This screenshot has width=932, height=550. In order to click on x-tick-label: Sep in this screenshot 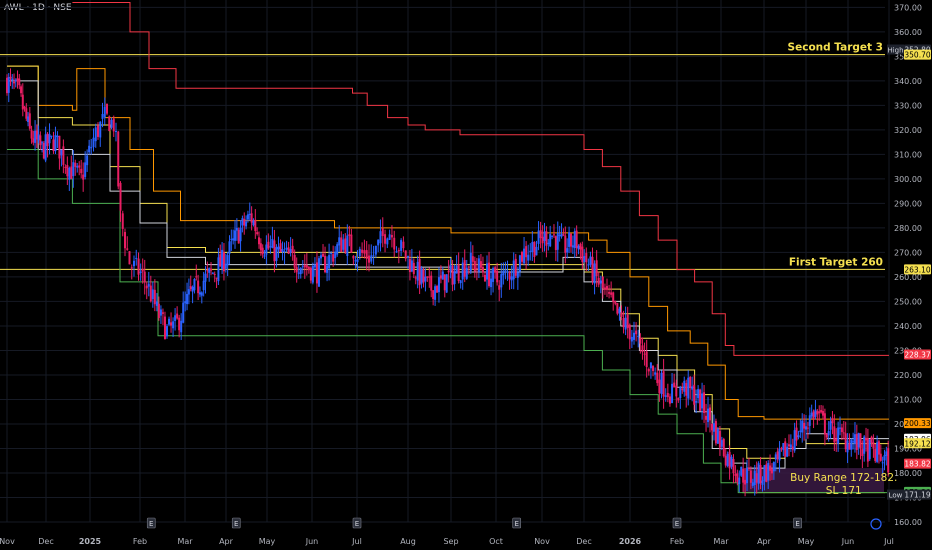, I will do `click(450, 541)`.